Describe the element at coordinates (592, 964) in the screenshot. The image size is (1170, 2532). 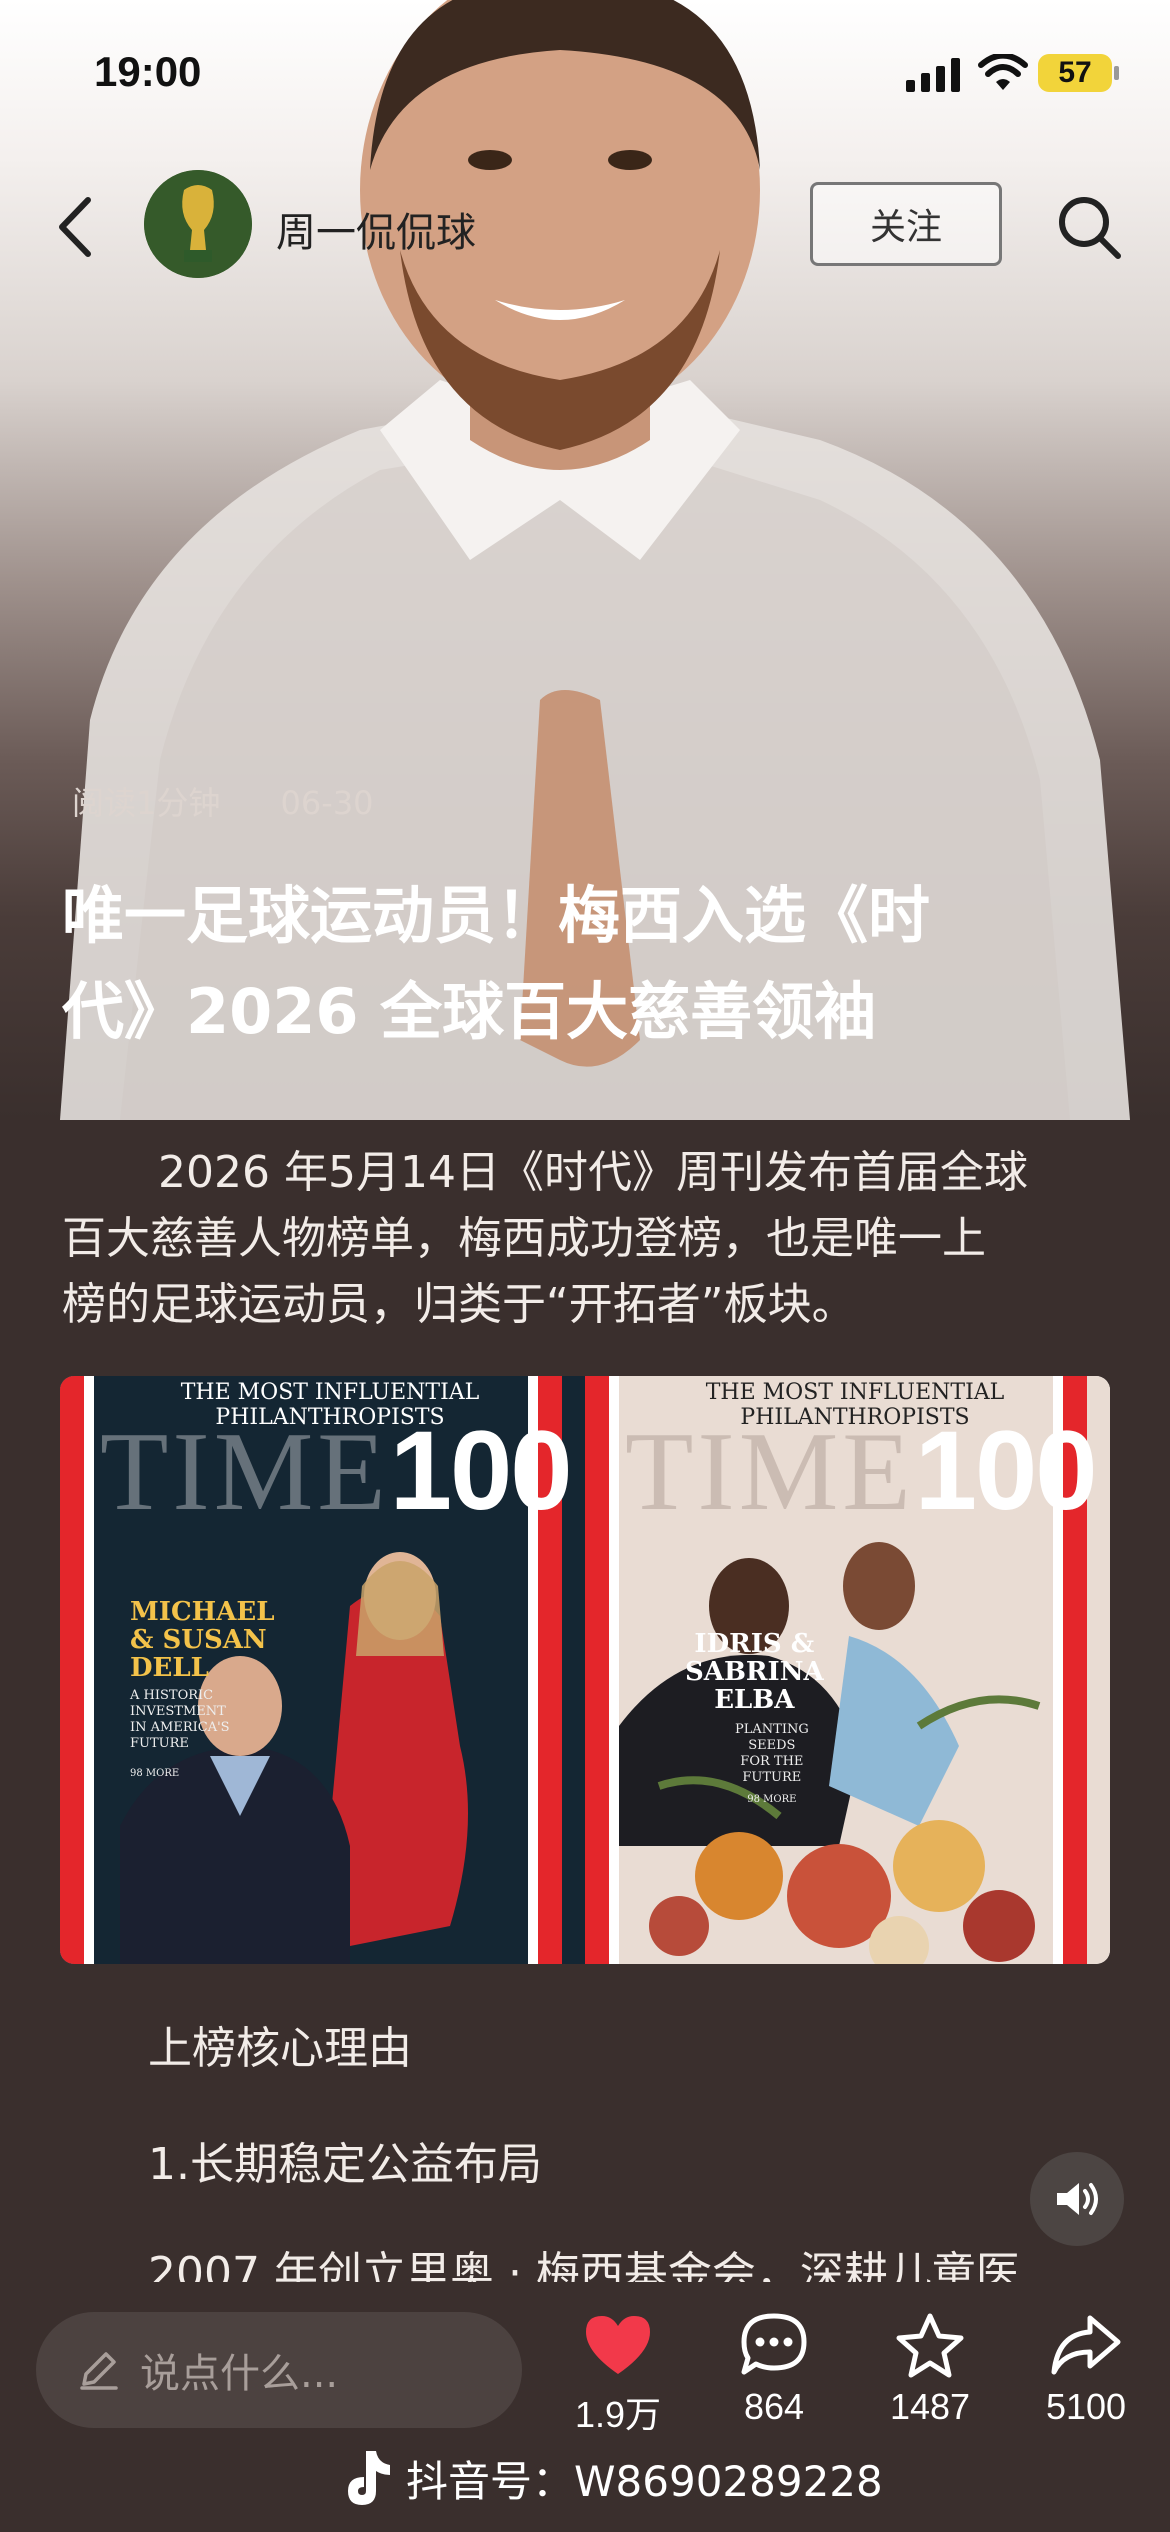
I see `article-title: 唯一足球运动员！梅西入选《时 代》2026 全球百大慈善领袖` at that location.